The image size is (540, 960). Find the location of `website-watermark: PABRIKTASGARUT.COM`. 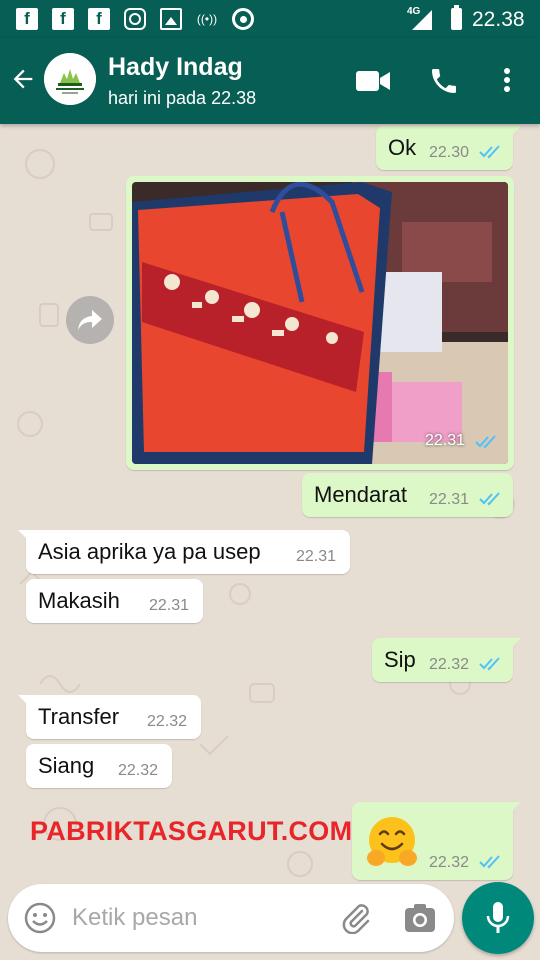

website-watermark: PABRIKTASGARUT.COM is located at coordinates (191, 831).